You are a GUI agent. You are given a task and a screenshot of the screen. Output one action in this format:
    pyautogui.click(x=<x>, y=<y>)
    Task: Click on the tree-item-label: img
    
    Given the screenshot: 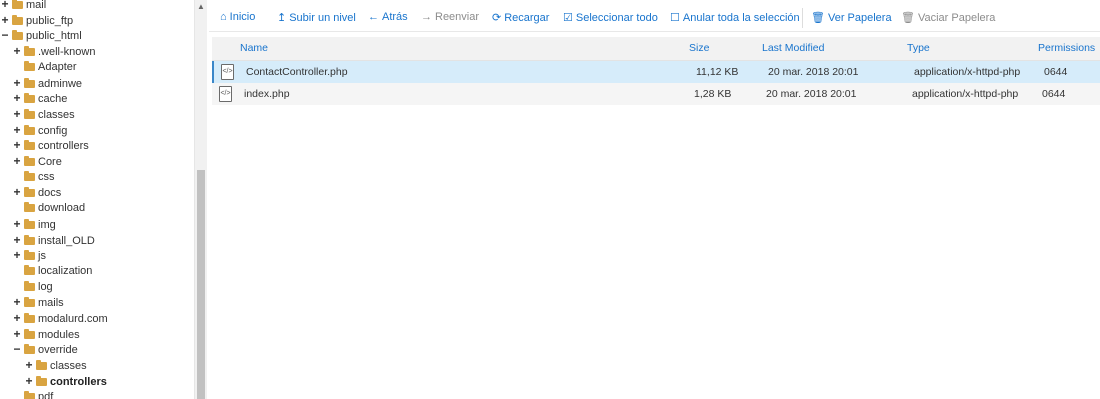 What is the action you would take?
    pyautogui.click(x=47, y=224)
    